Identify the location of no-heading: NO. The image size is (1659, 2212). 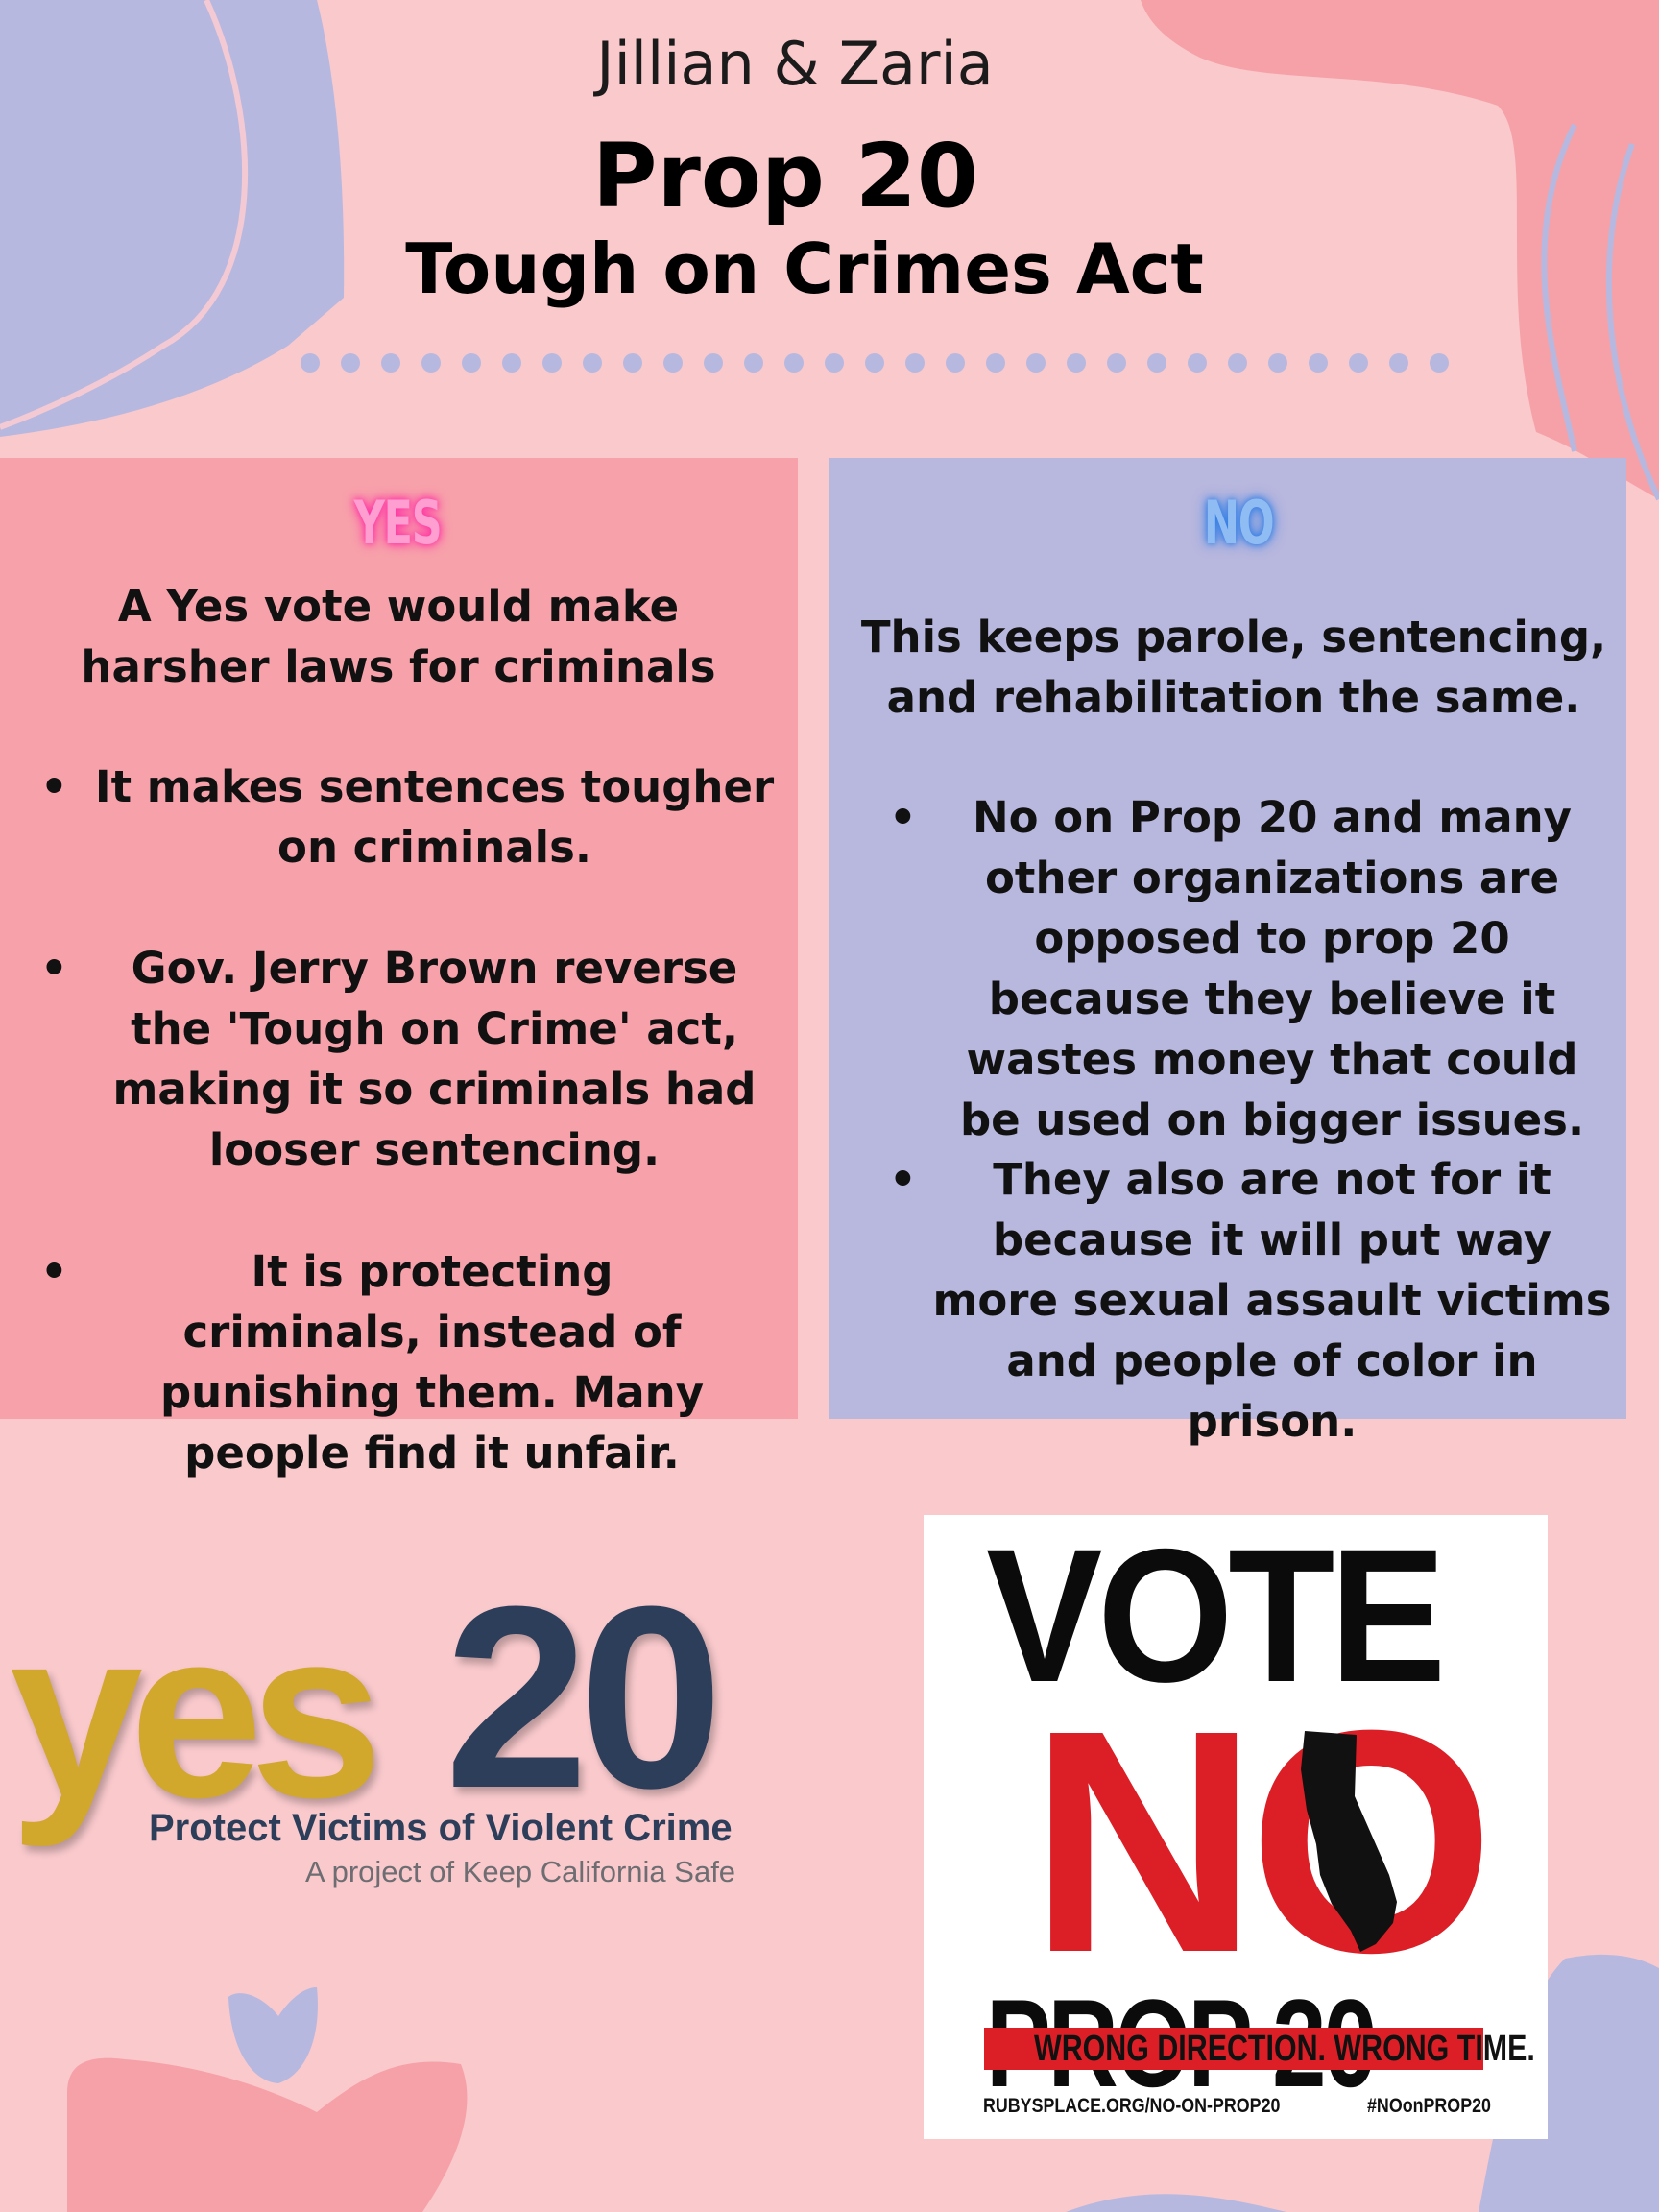
(1239, 523).